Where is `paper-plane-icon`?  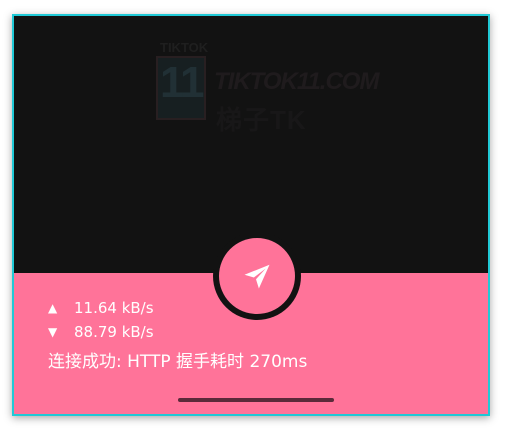
paper-plane-icon is located at coordinates (257, 276).